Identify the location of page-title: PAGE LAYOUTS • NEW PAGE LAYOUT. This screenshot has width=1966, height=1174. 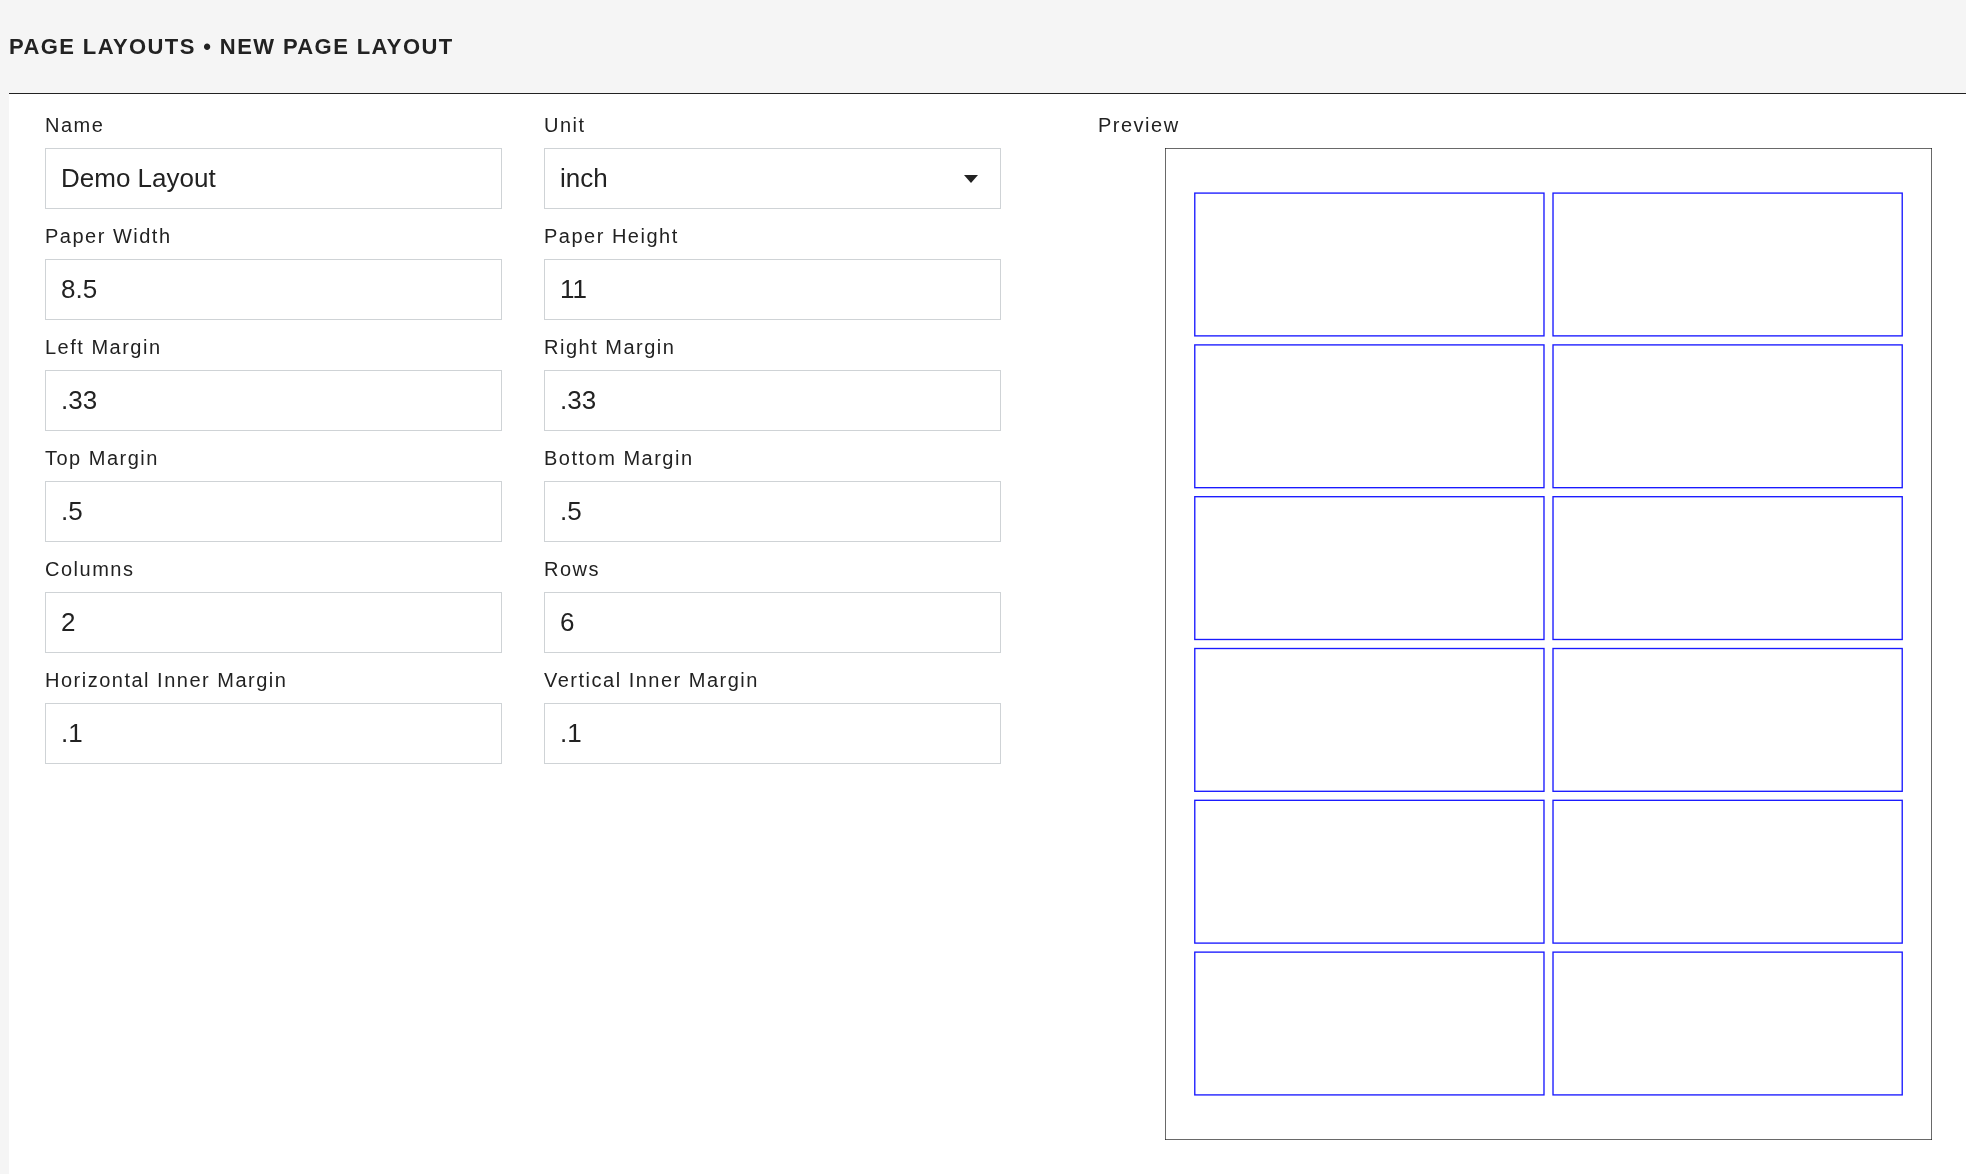
(231, 46).